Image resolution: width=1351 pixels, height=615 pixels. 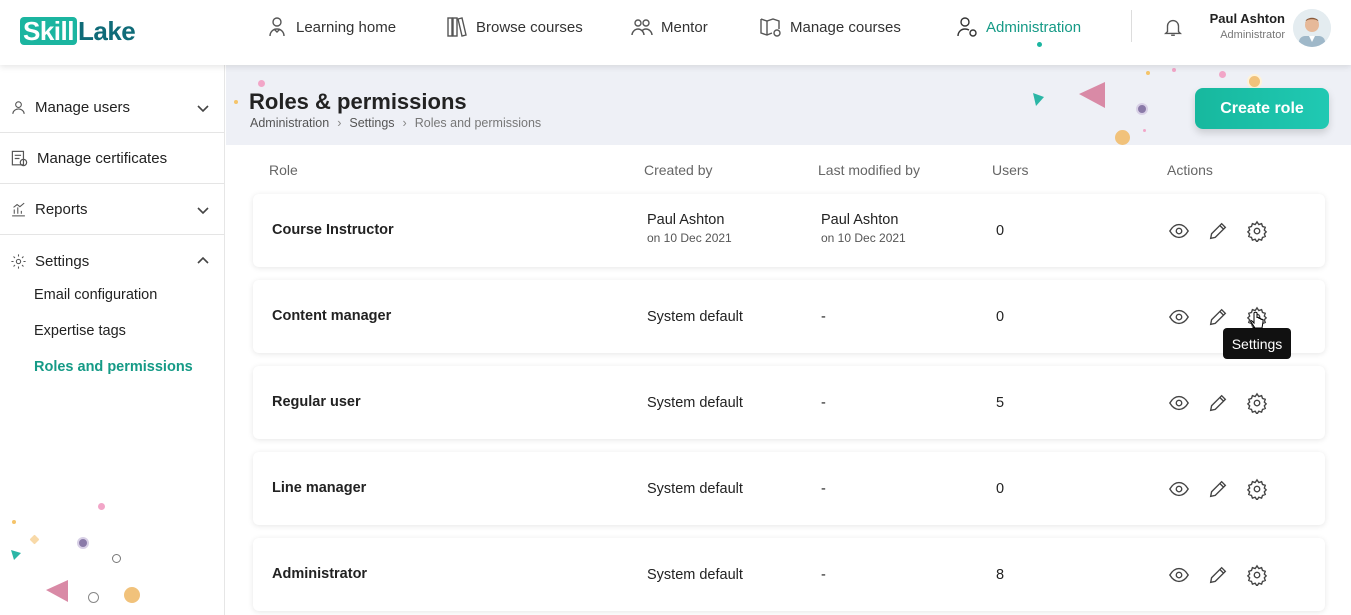 What do you see at coordinates (529, 27) in the screenshot?
I see `nav-label: Browse courses` at bounding box center [529, 27].